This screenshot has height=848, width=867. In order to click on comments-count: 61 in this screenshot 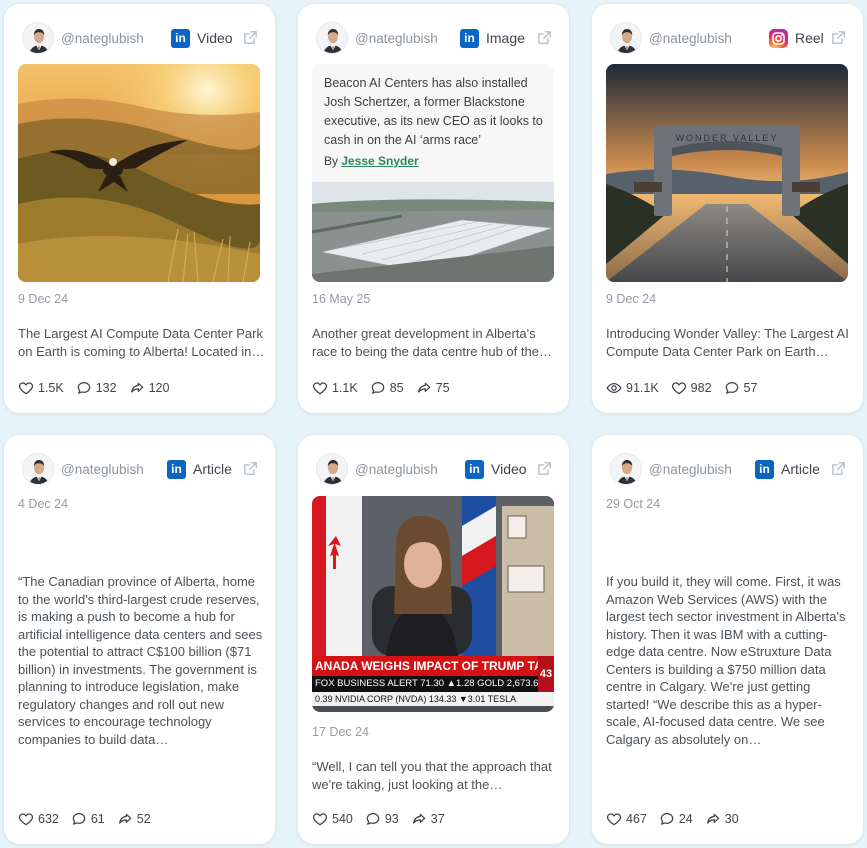, I will do `click(97, 819)`.